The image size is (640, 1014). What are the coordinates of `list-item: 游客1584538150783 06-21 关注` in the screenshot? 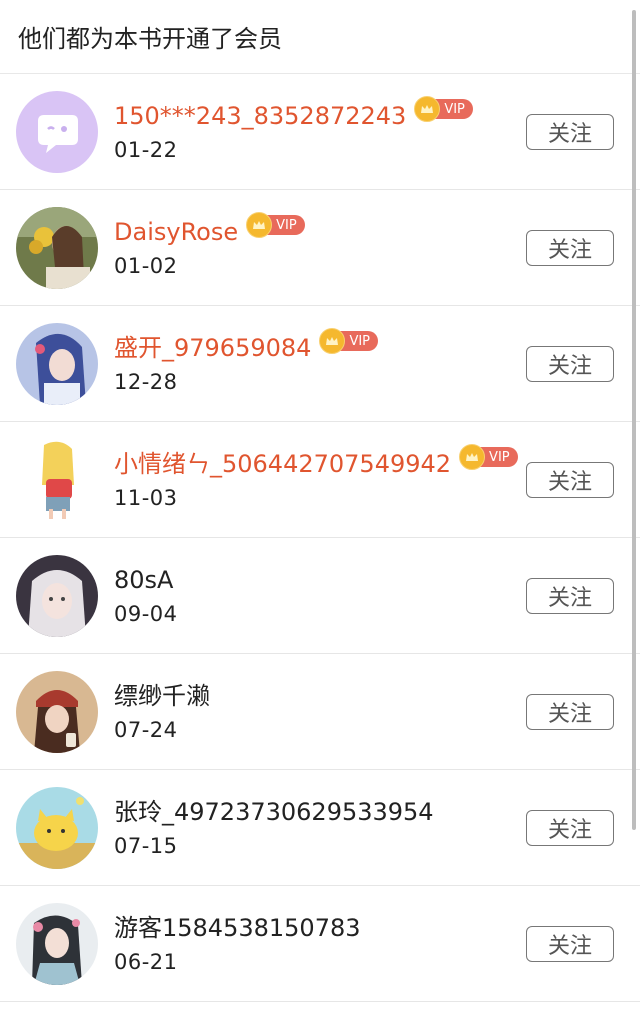 It's located at (320, 944).